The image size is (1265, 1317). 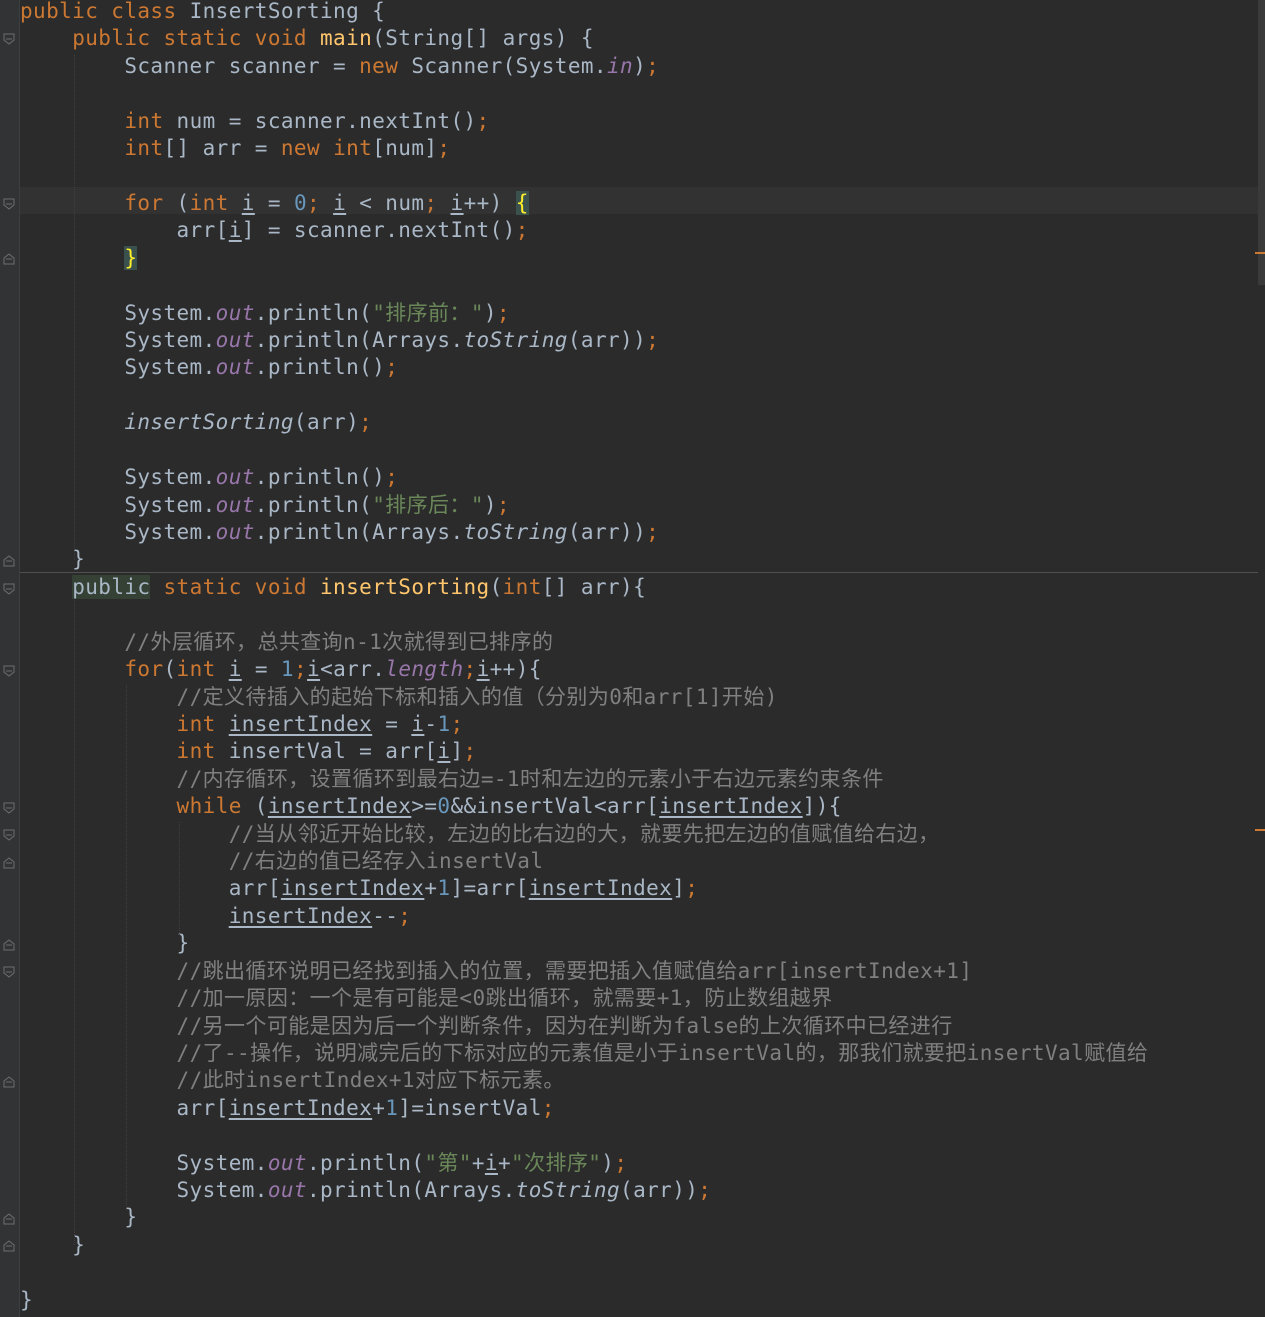 What do you see at coordinates (679, 888) in the screenshot?
I see `code-token: ]` at bounding box center [679, 888].